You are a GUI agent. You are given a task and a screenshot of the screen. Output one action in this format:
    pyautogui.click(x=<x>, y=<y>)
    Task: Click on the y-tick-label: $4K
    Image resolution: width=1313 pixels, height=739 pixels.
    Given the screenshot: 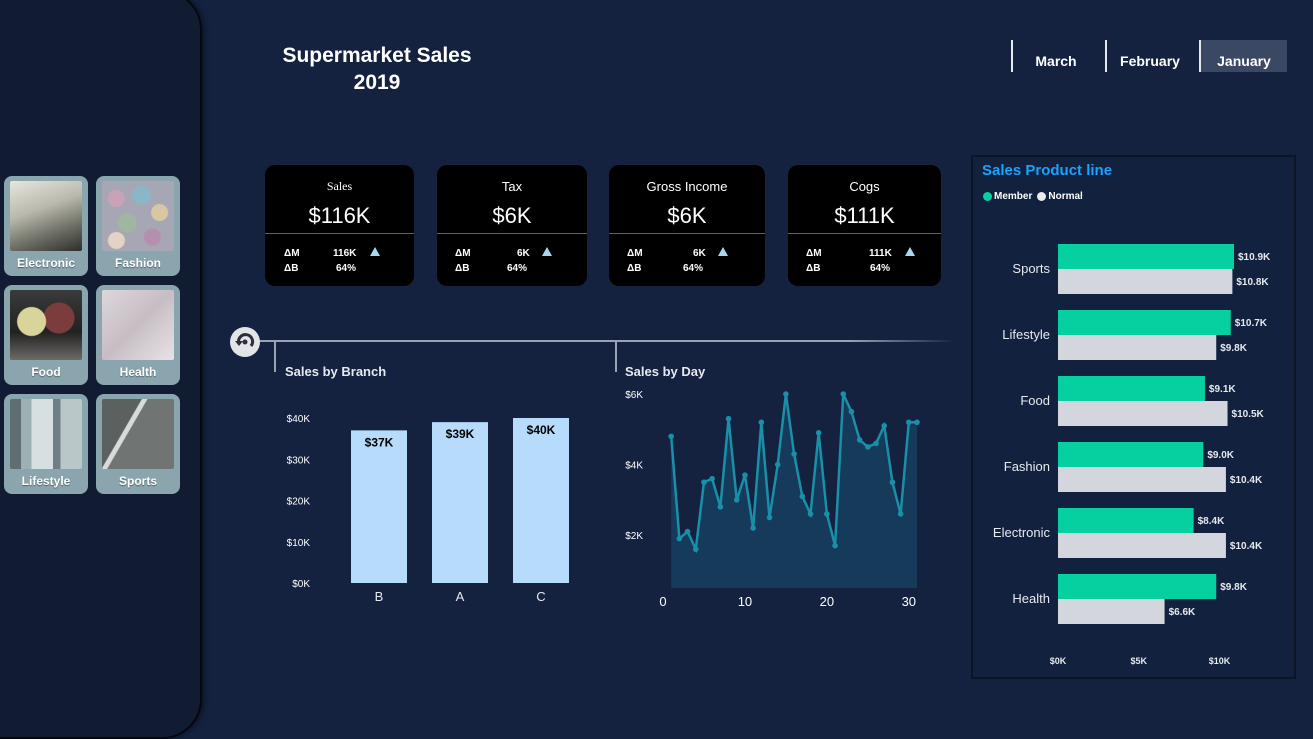 What is the action you would take?
    pyautogui.click(x=634, y=466)
    